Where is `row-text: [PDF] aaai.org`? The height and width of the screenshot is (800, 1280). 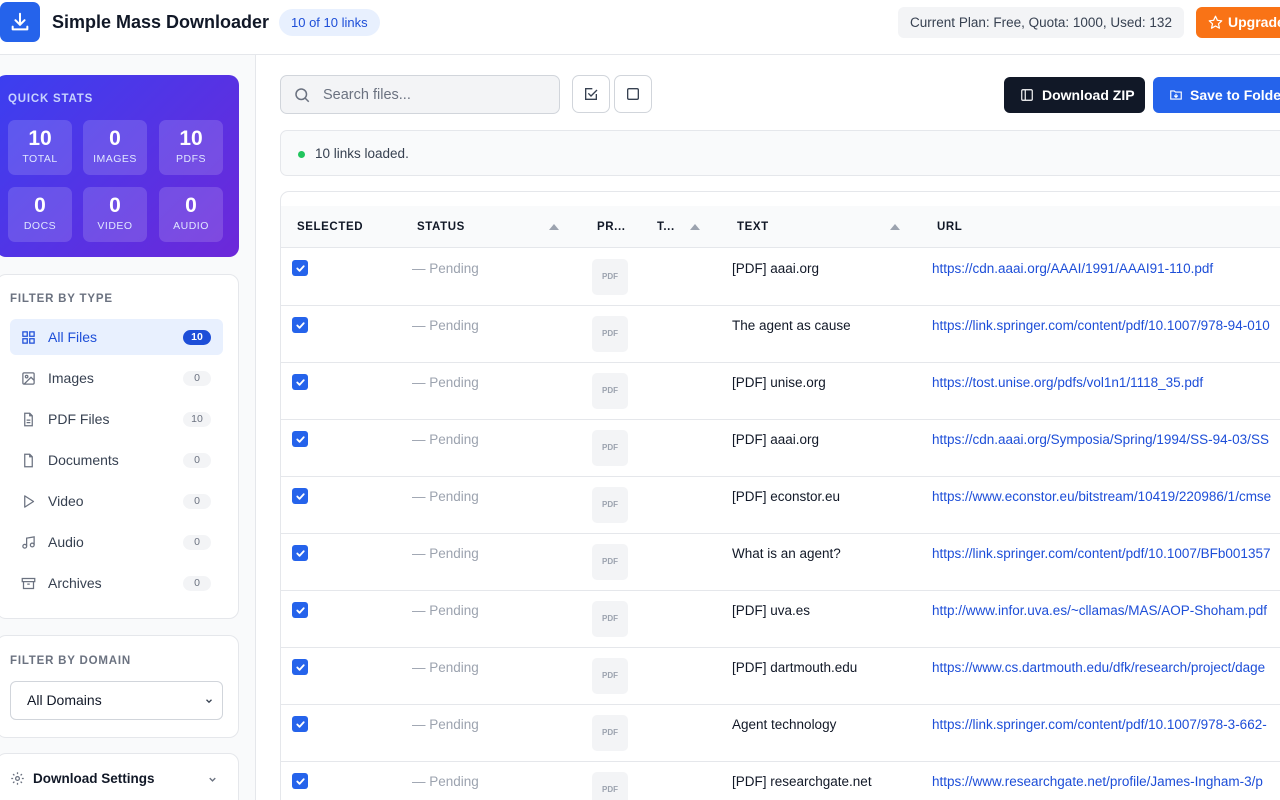
row-text: [PDF] aaai.org is located at coordinates (776, 439).